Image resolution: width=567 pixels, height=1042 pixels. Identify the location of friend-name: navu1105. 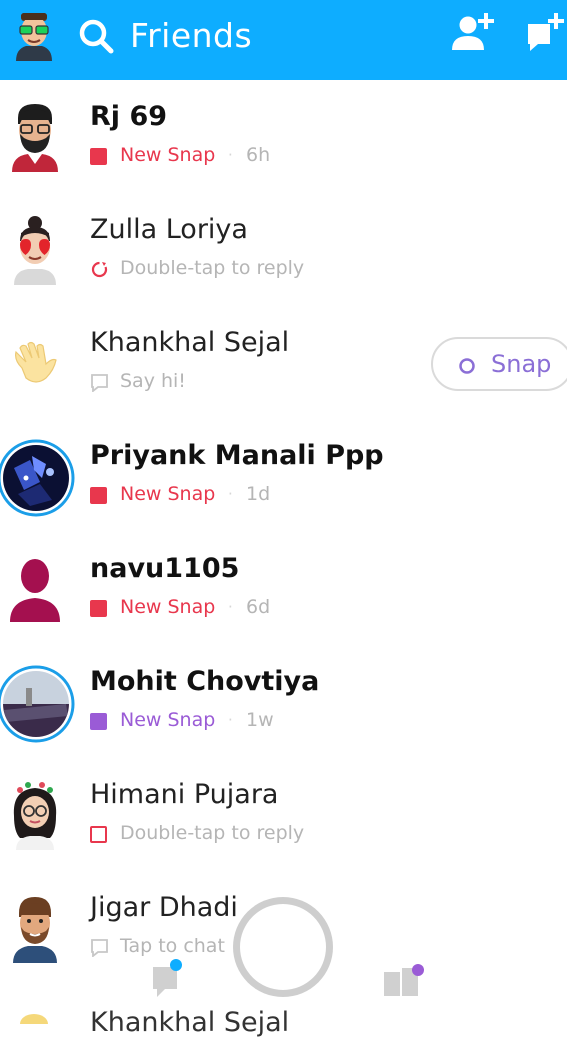
(165, 568).